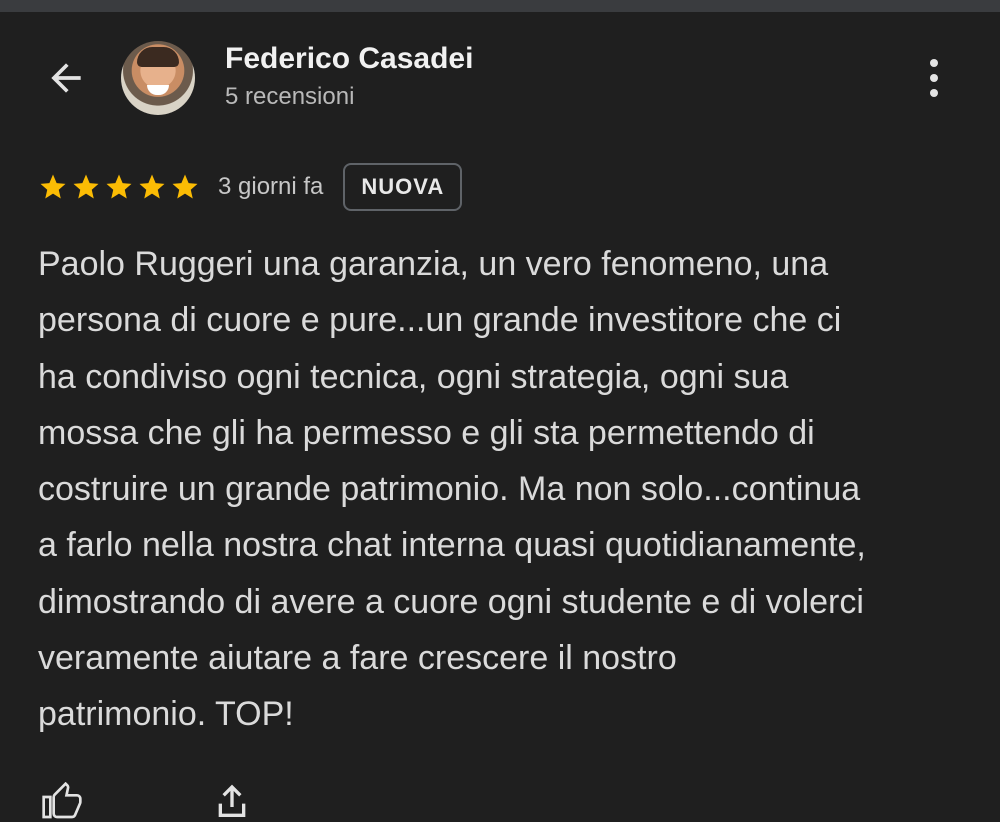  I want to click on star-rating, so click(119, 187).